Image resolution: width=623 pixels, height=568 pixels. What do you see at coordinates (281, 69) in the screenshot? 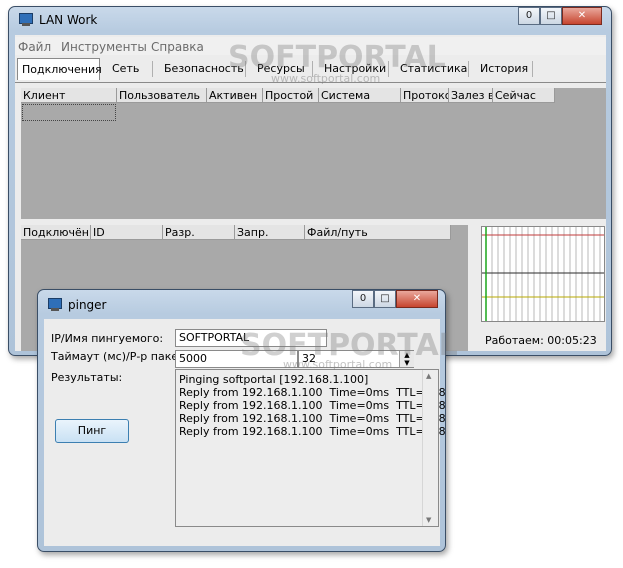
I see `tab-resources: Ресурсы` at bounding box center [281, 69].